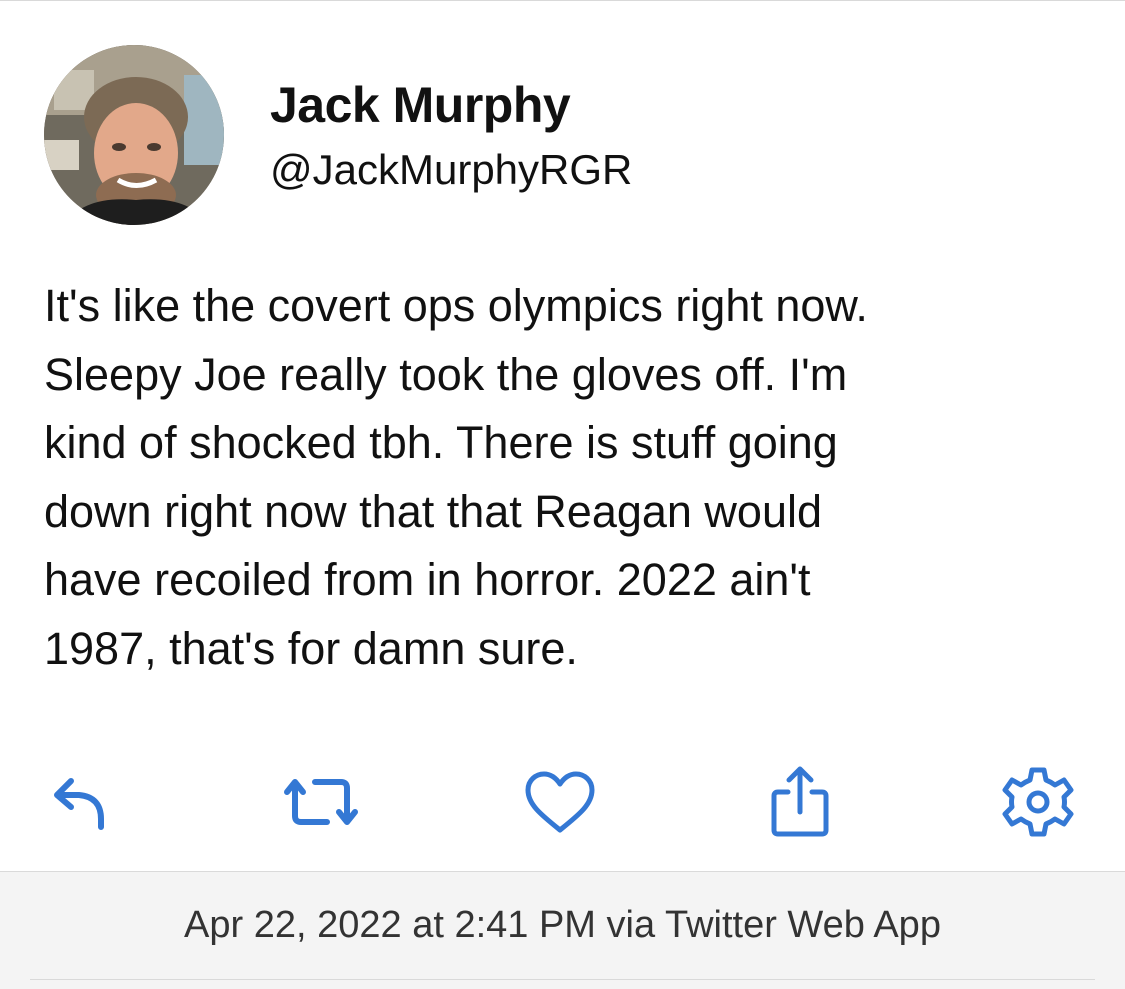  I want to click on share-icon, so click(800, 801).